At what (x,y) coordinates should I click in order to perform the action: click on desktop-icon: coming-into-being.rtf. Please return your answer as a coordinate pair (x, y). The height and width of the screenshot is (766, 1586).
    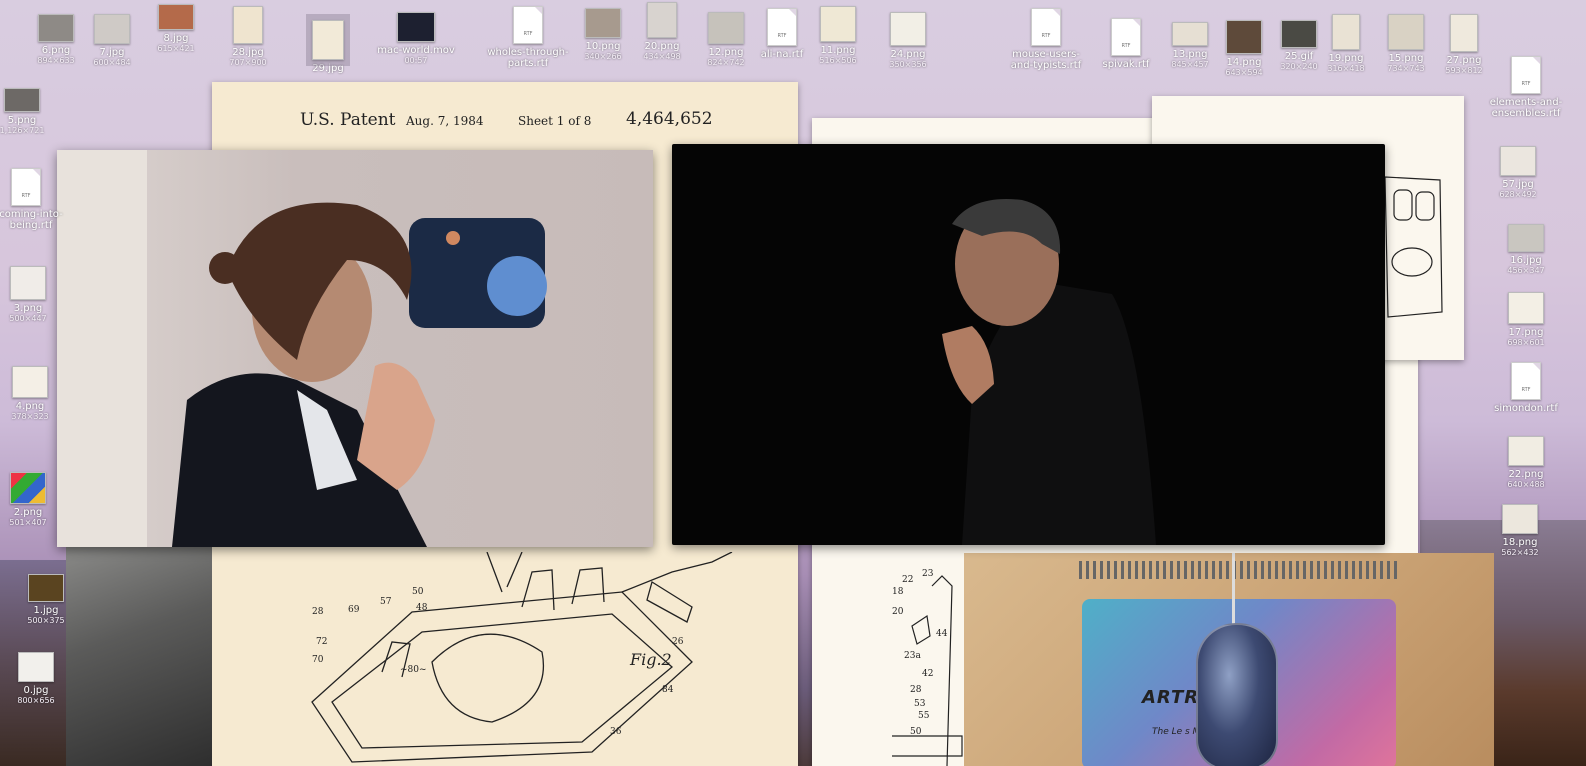
    Looking at the image, I should click on (33, 199).